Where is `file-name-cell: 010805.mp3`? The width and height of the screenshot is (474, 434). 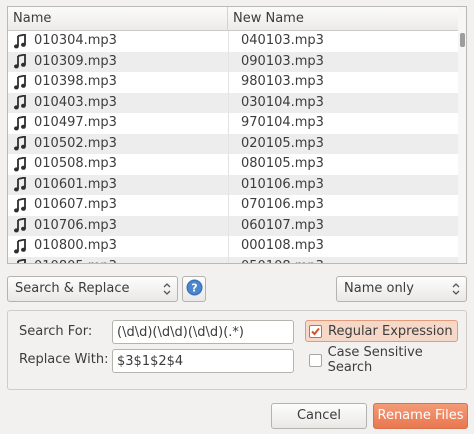
file-name-cell: 010805.mp3 is located at coordinates (118, 260).